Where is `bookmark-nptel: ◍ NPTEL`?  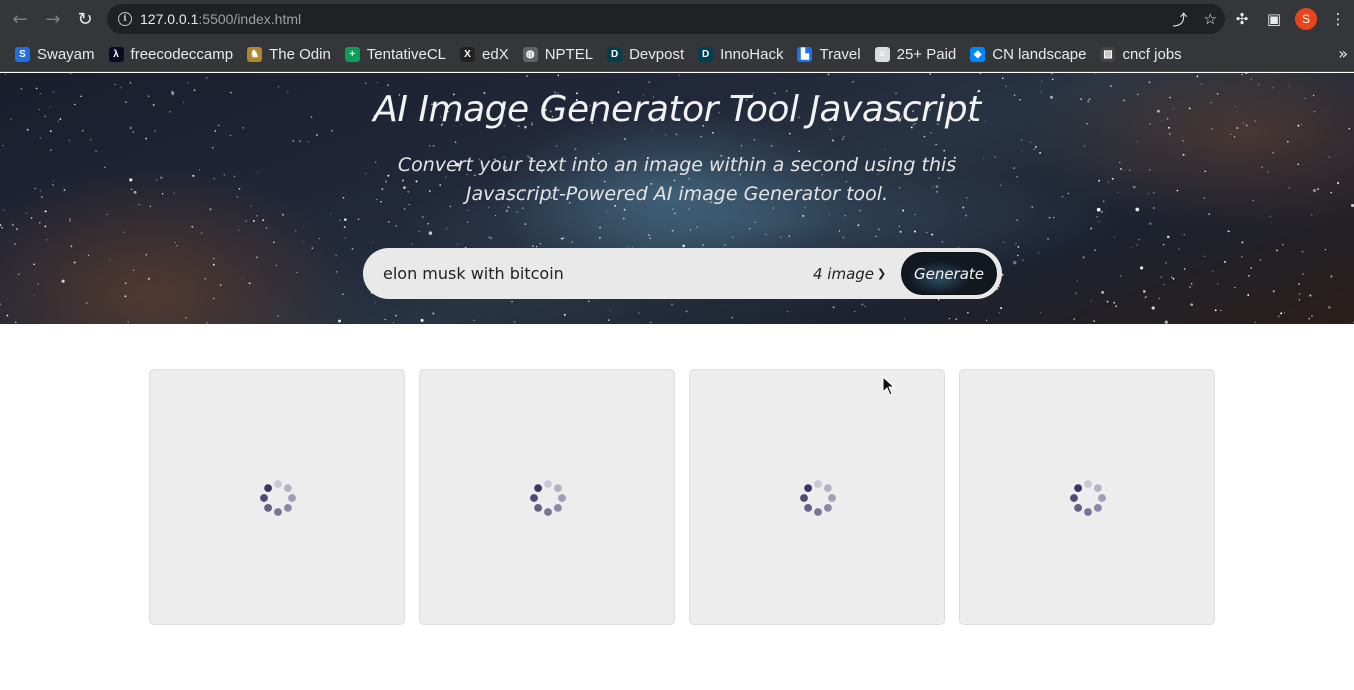
bookmark-nptel: ◍ NPTEL is located at coordinates (558, 55).